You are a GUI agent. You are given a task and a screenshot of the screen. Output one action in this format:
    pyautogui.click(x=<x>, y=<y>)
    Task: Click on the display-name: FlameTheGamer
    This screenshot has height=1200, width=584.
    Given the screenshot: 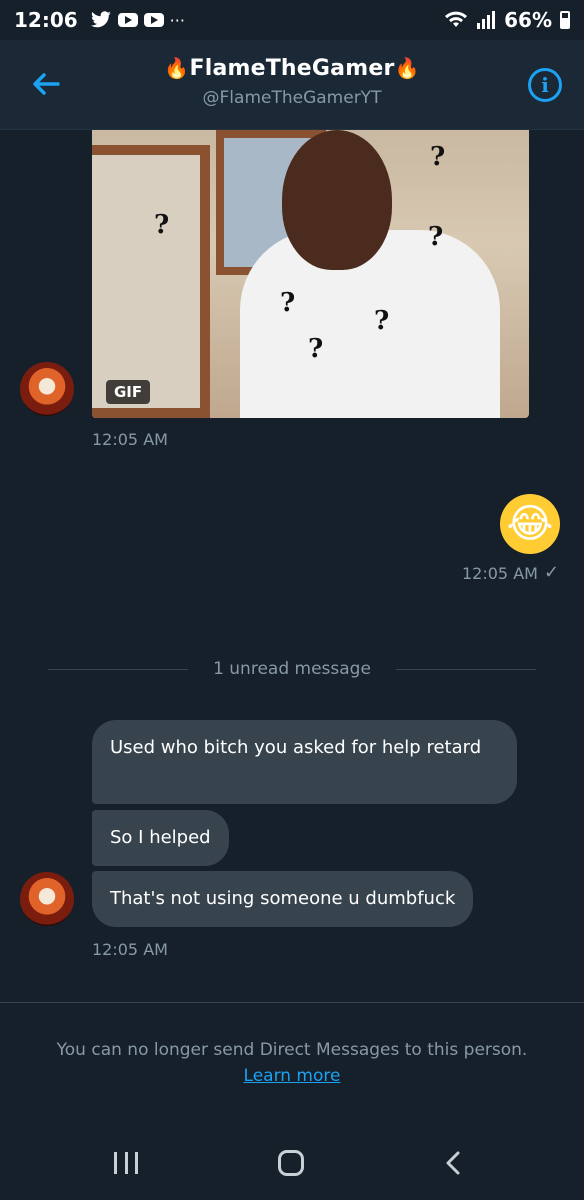 What is the action you would take?
    pyautogui.click(x=292, y=68)
    